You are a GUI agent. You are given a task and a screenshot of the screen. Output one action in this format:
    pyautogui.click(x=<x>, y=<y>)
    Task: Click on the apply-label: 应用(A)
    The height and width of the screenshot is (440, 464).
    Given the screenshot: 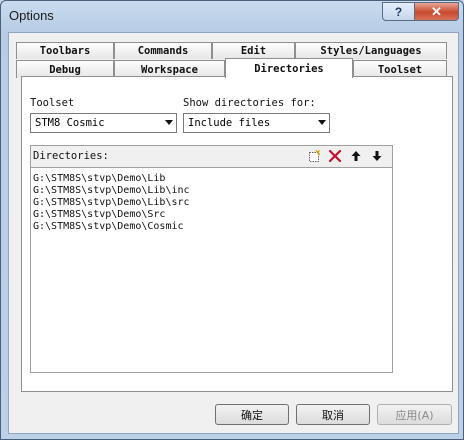 What is the action you would take?
    pyautogui.click(x=414, y=415)
    